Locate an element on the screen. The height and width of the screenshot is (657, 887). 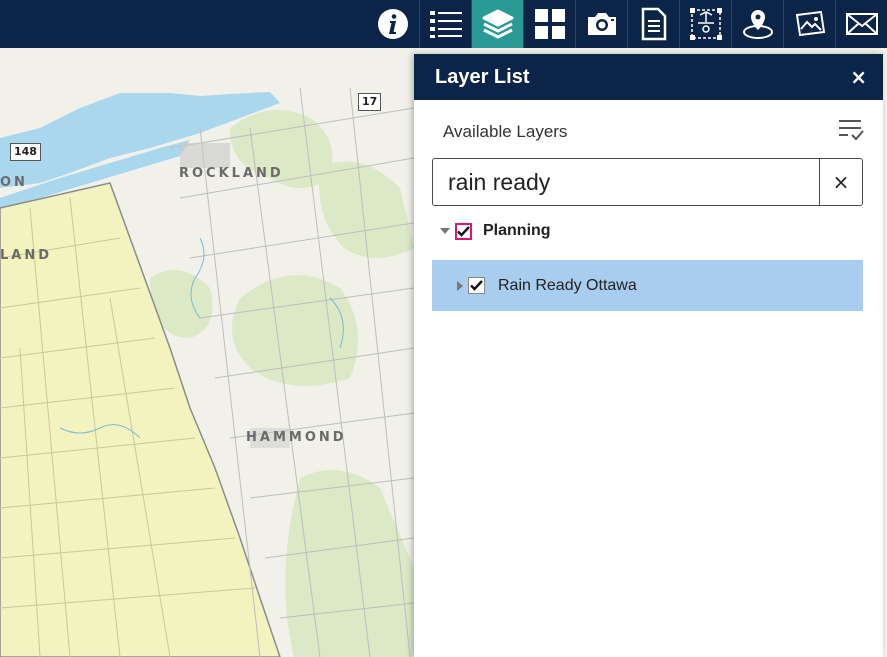
available-layers-label: Available Layers is located at coordinates (505, 131).